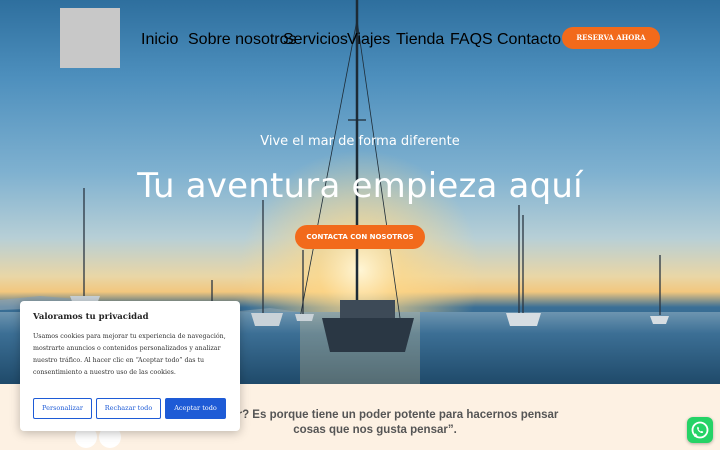  I want to click on whatsapp-button, so click(700, 430).